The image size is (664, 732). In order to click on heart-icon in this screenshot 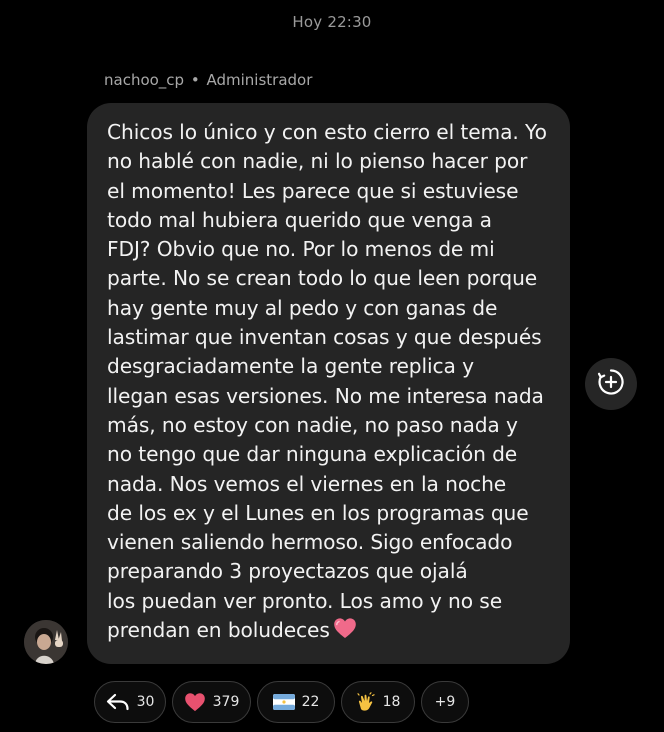, I will do `click(195, 702)`.